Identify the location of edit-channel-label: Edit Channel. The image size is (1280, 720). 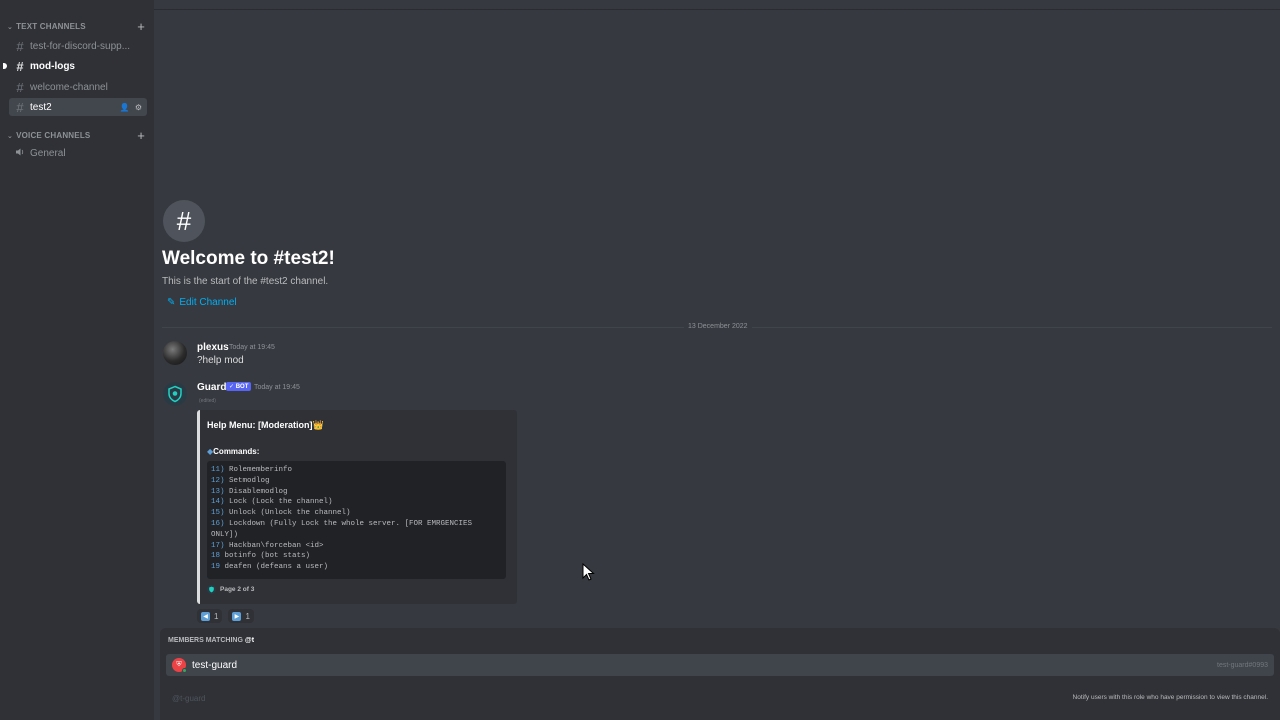
(208, 302).